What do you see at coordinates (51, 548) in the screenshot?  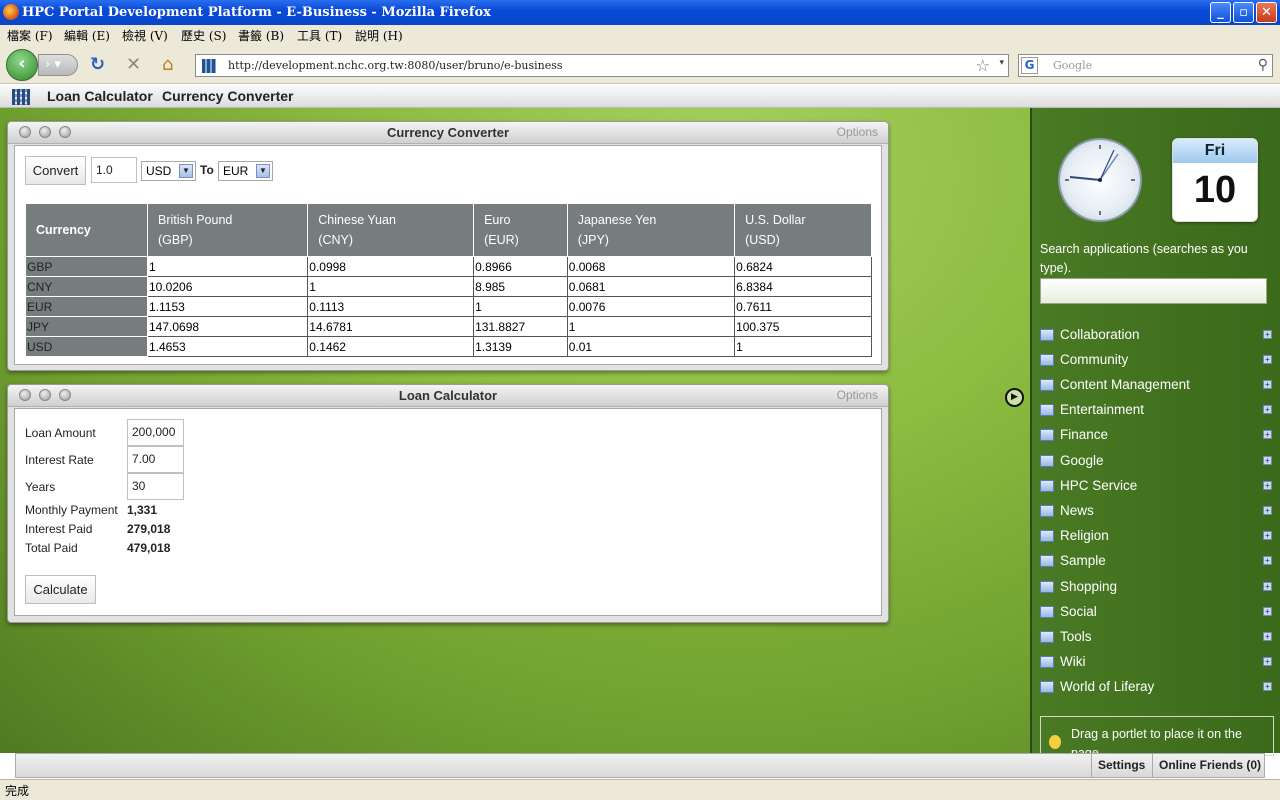 I see `total-paid-label: Total Paid` at bounding box center [51, 548].